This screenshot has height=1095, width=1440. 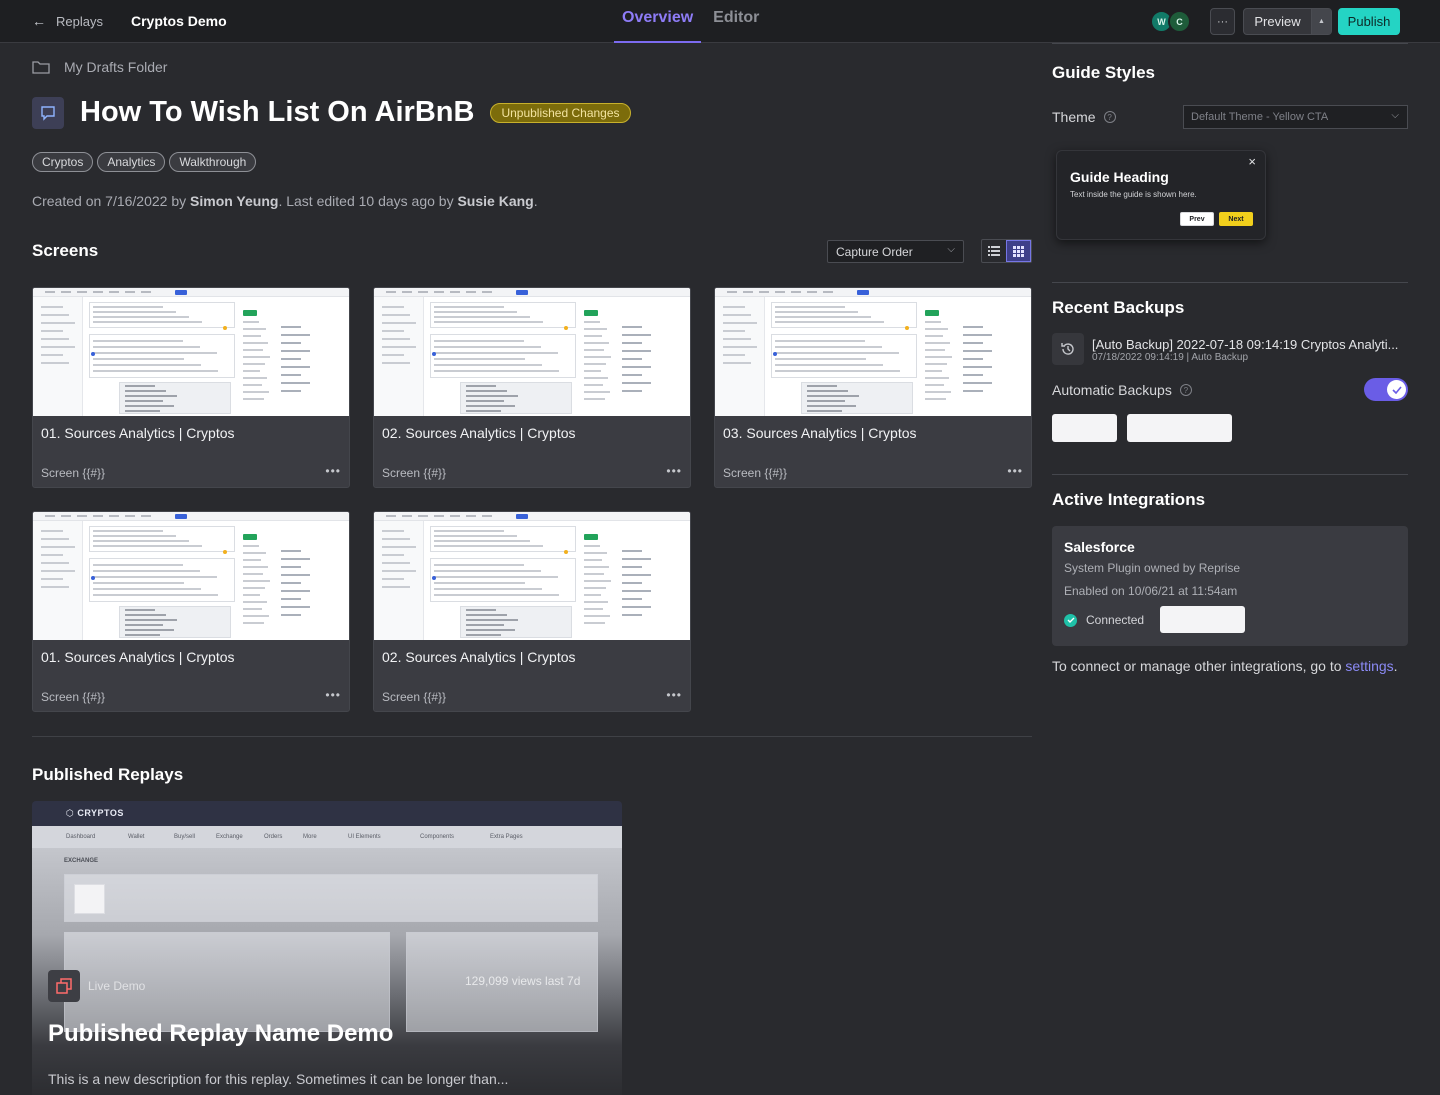 What do you see at coordinates (1236, 219) in the screenshot?
I see `guide-next-button: Next` at bounding box center [1236, 219].